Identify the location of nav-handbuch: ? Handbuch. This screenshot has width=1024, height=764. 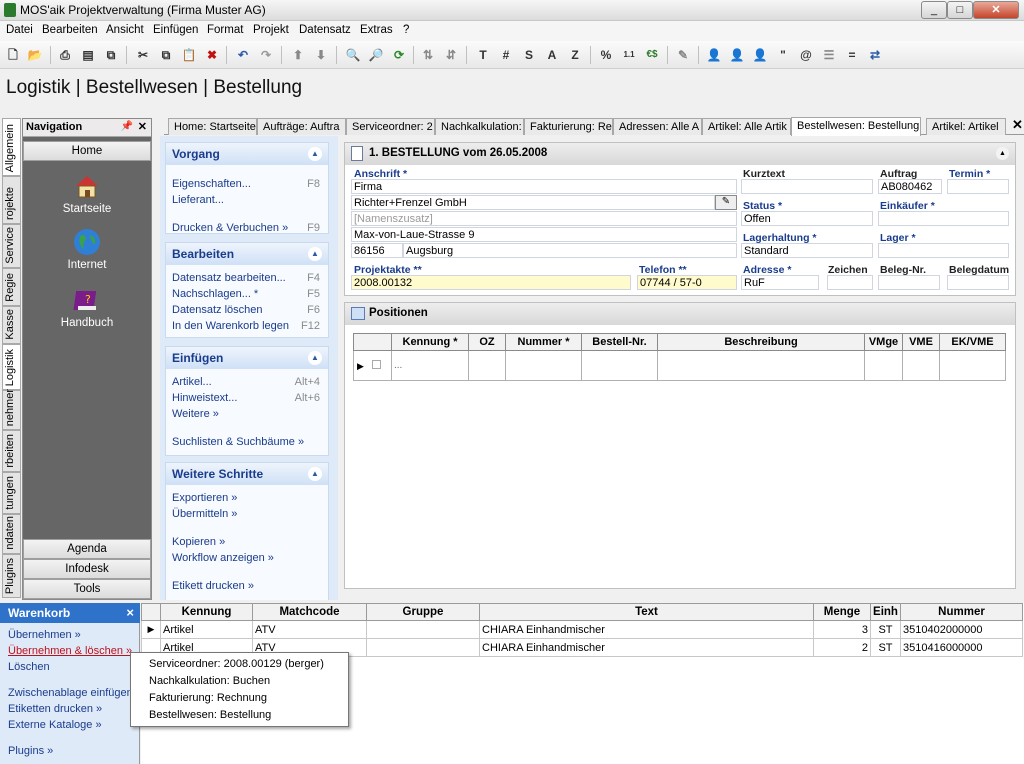
(87, 307).